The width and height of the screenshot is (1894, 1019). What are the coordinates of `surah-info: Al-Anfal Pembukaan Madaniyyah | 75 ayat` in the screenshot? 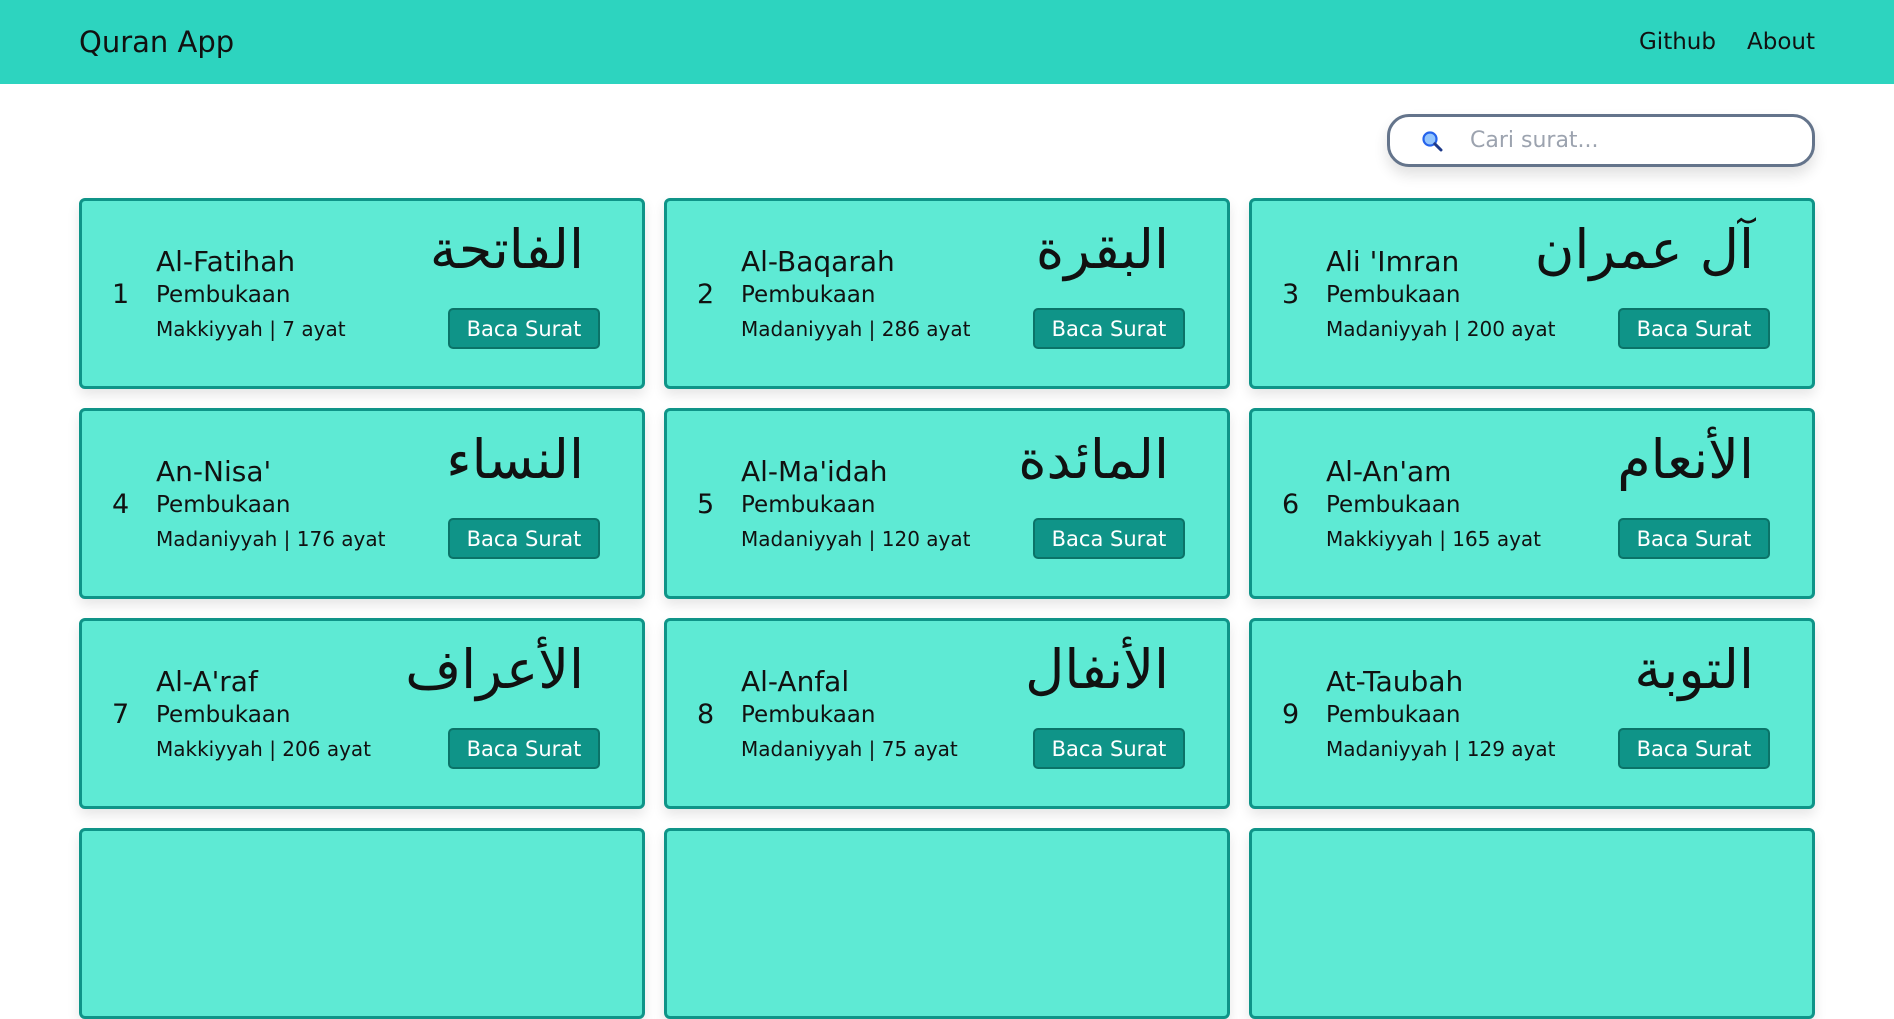 It's located at (849, 716).